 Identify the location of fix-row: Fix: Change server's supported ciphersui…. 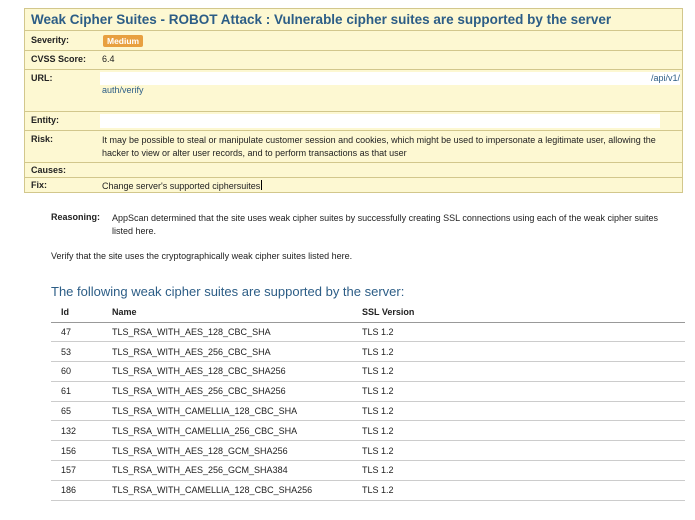
(353, 185).